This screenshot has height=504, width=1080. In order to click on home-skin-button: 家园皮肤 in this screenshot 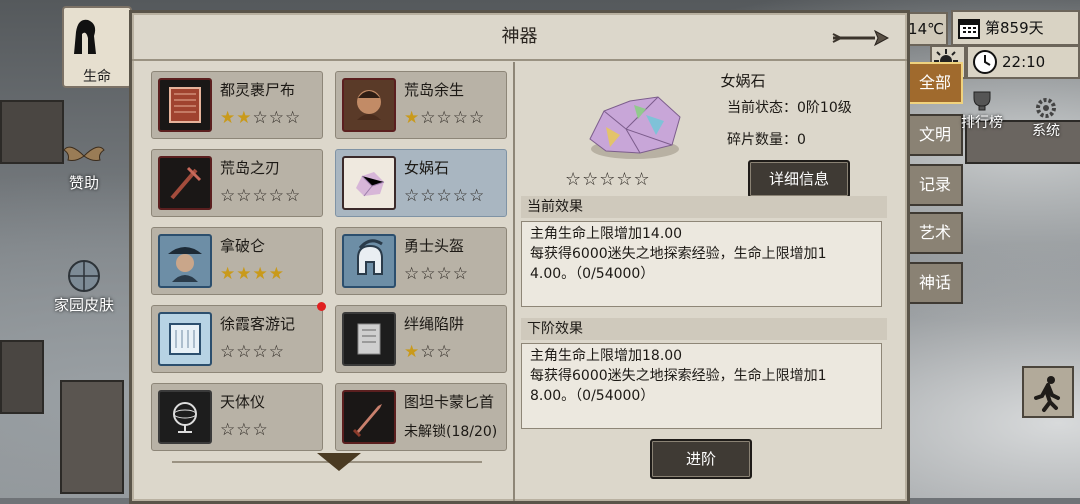, I will do `click(84, 286)`.